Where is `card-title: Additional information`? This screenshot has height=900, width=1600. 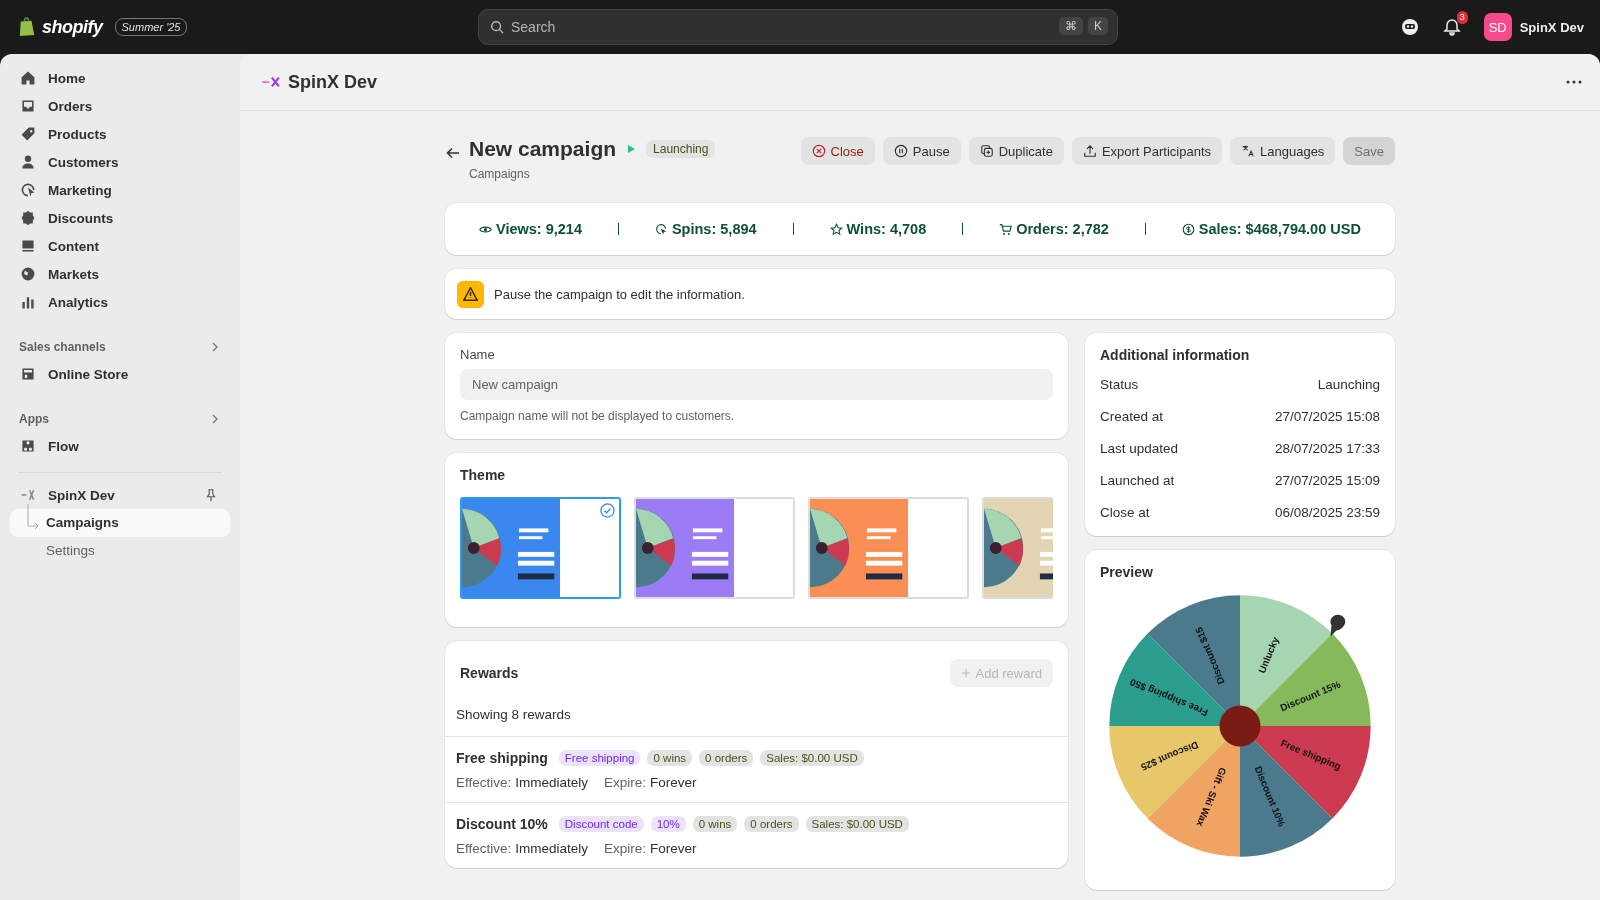 card-title: Additional information is located at coordinates (1175, 355).